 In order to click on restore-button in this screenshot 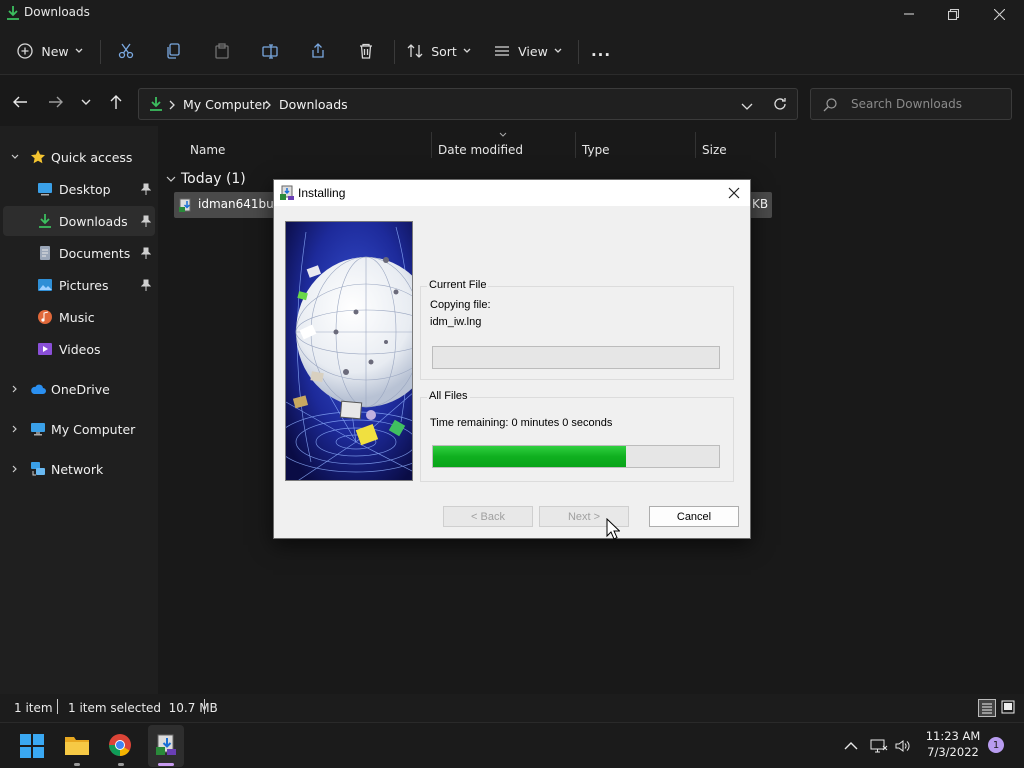, I will do `click(953, 14)`.